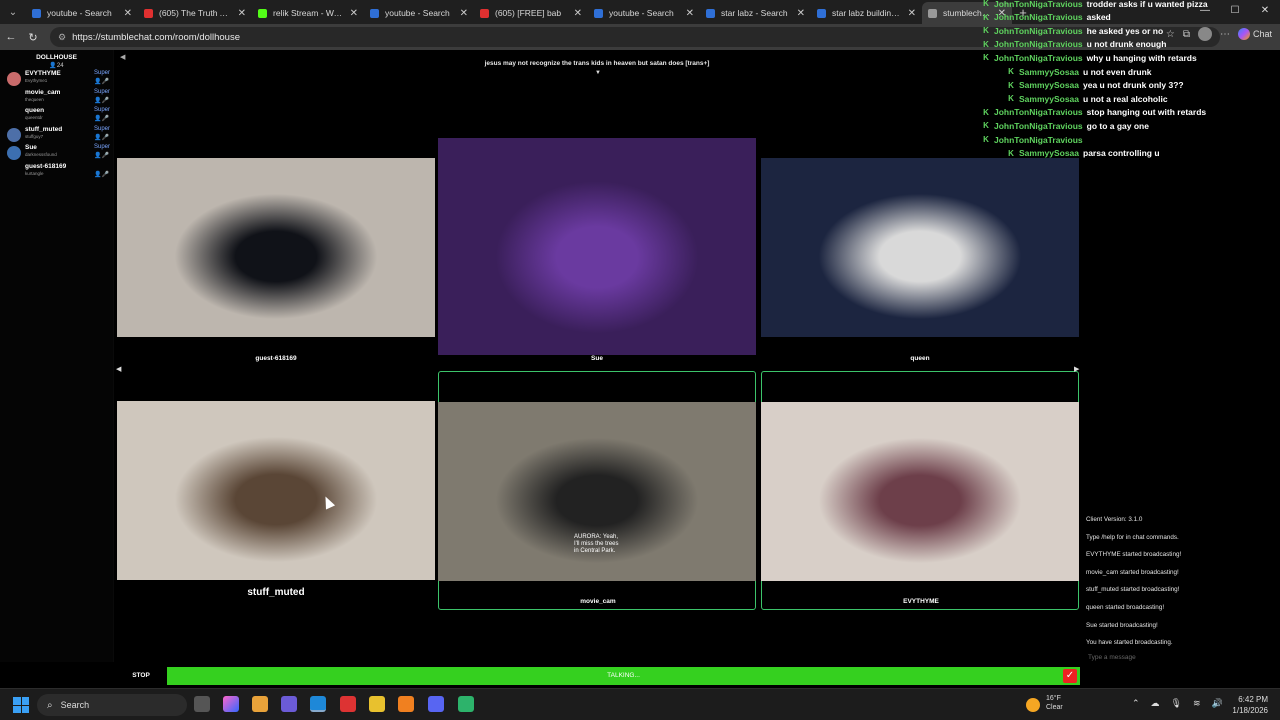 The width and height of the screenshot is (1280, 720). Describe the element at coordinates (62, 37) in the screenshot. I see `site-info-icon: ⚙` at that location.